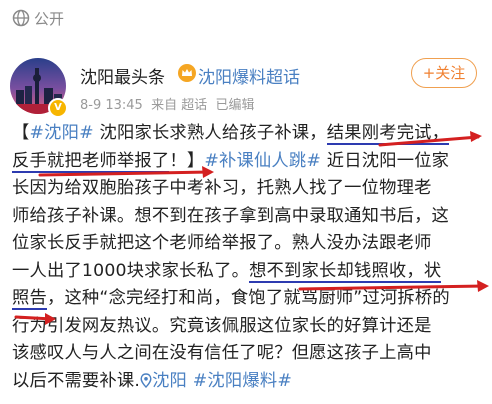 Image resolution: width=492 pixels, height=404 pixels. Describe the element at coordinates (169, 381) in the screenshot. I see `location-link: 沈阳` at that location.